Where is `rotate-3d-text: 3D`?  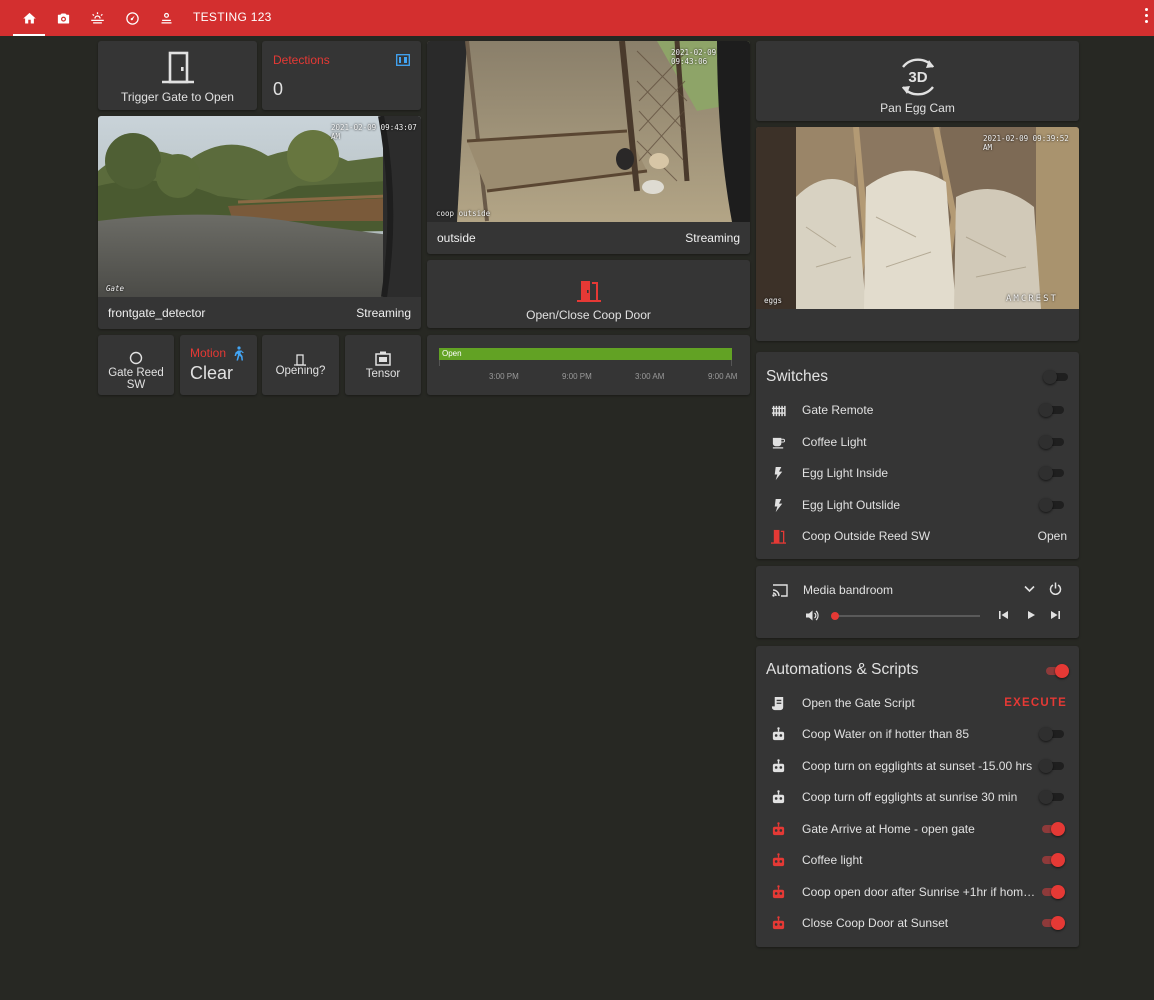
rotate-3d-text: 3D is located at coordinates (917, 77).